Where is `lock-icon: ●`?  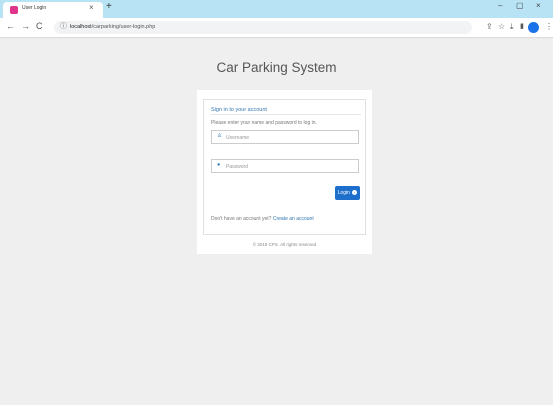 lock-icon: ● is located at coordinates (219, 165).